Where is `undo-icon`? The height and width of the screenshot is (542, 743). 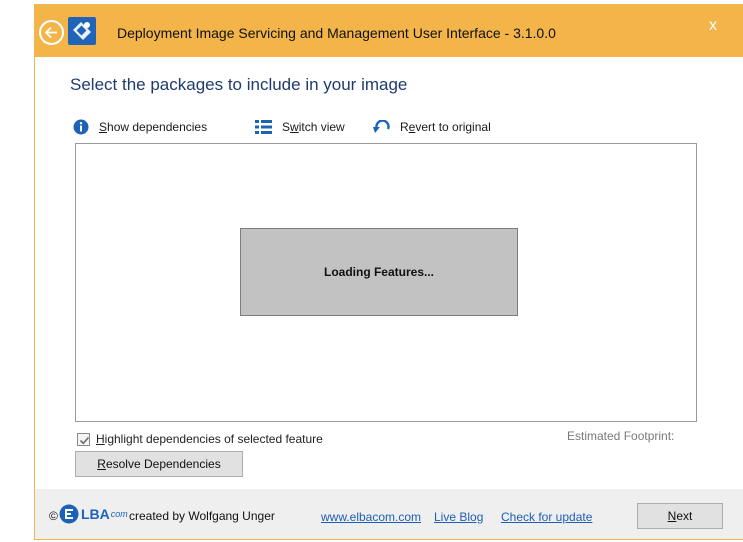 undo-icon is located at coordinates (381, 126).